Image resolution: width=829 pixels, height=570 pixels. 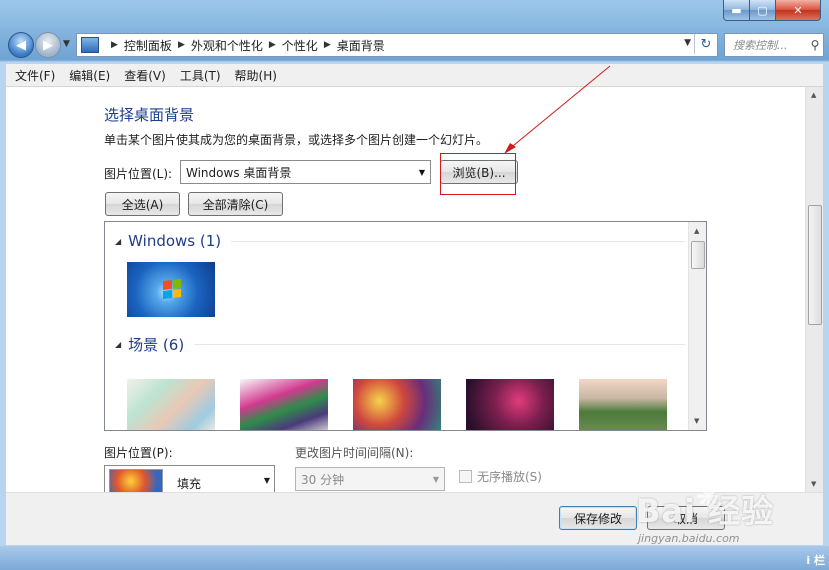 What do you see at coordinates (200, 75) in the screenshot?
I see `menu-tools: 工具(T)` at bounding box center [200, 75].